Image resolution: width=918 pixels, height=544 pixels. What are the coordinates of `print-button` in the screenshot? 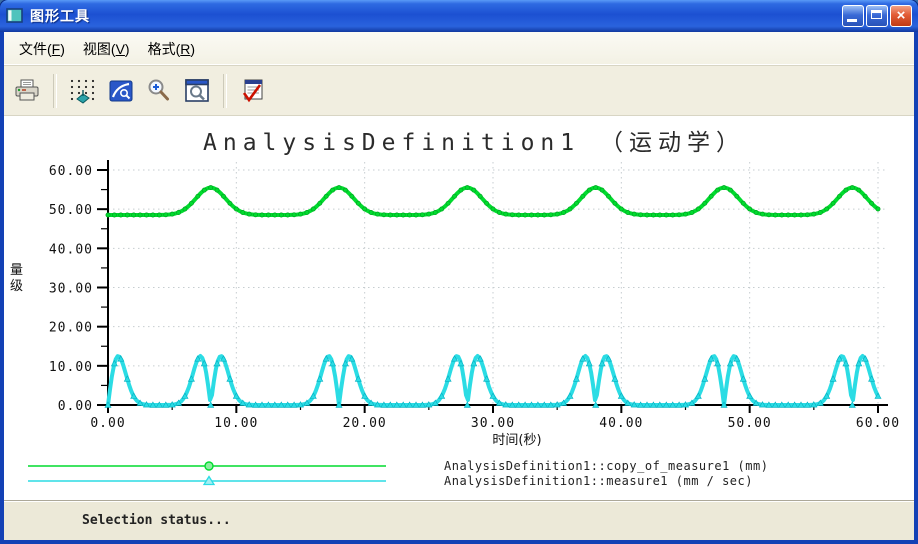 It's located at (27, 91).